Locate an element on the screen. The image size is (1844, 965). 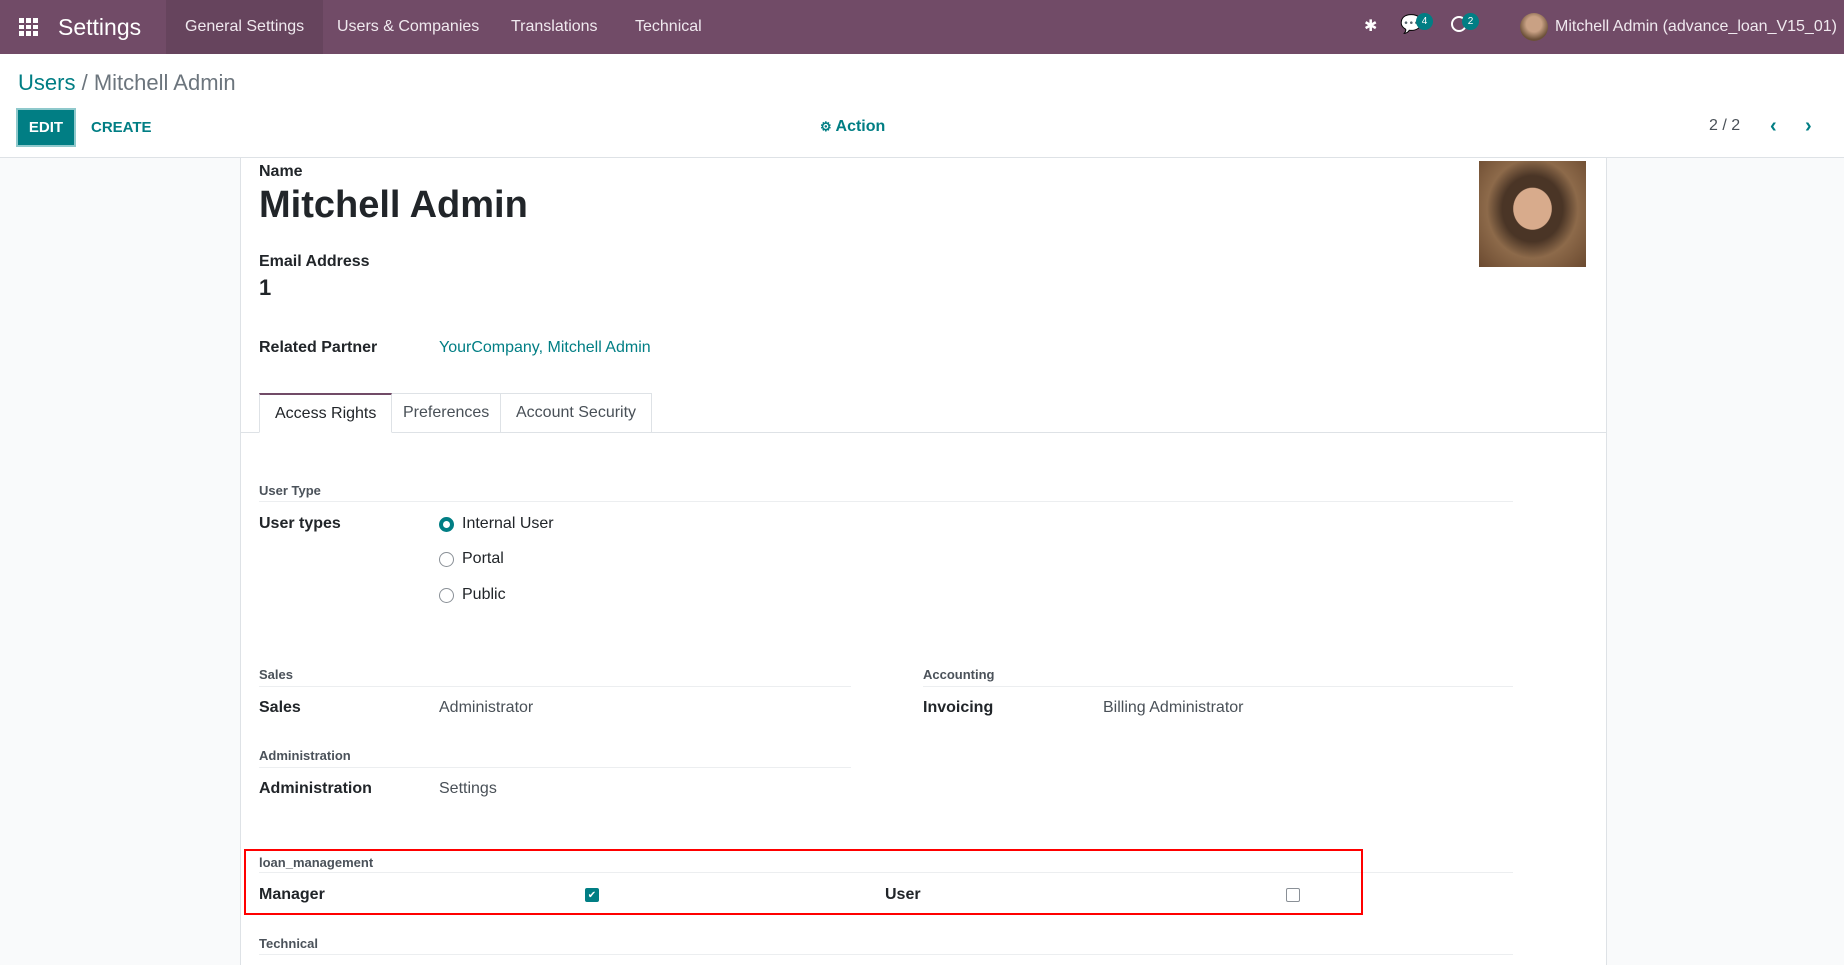
email-value: 1 is located at coordinates (265, 287).